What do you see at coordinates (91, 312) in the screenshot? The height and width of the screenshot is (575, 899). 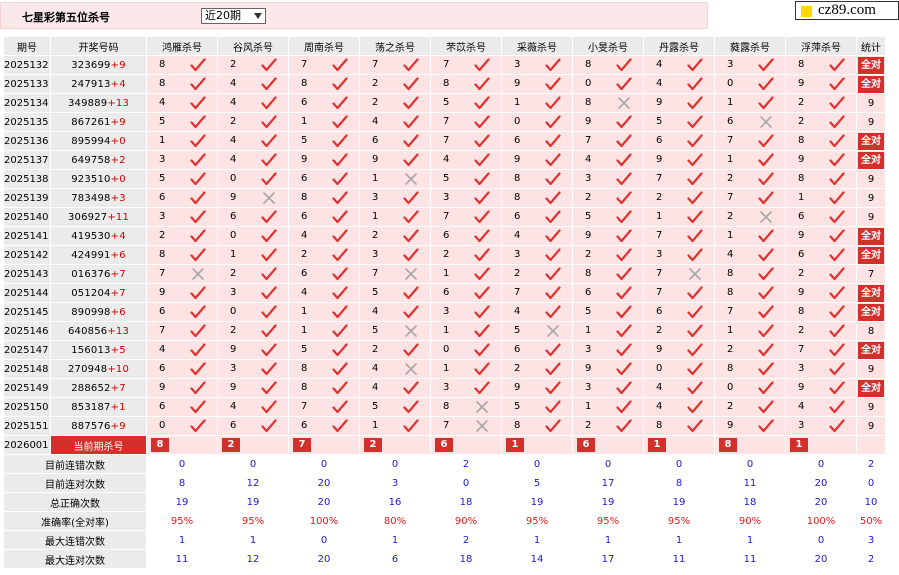 I see `draw-digits: 890998` at bounding box center [91, 312].